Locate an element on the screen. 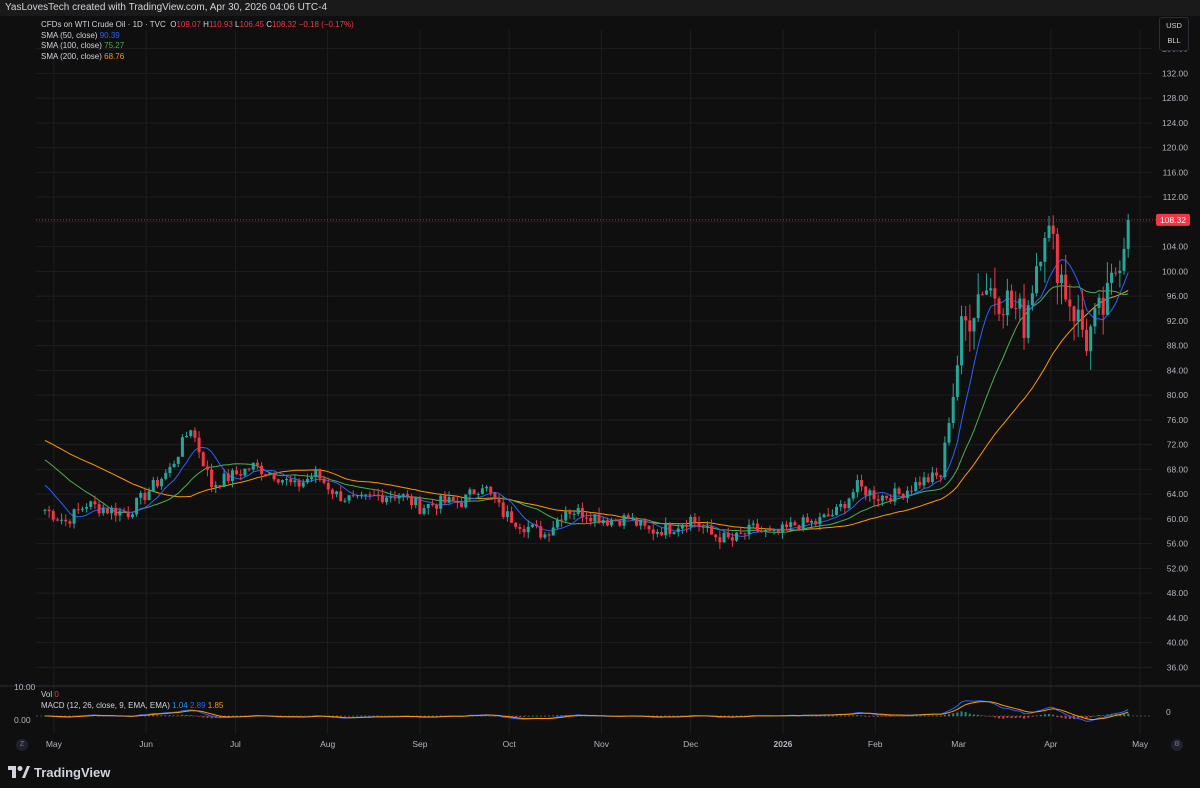 Image resolution: width=1200 pixels, height=788 pixels. price-tick-label: 80.00 is located at coordinates (1178, 395).